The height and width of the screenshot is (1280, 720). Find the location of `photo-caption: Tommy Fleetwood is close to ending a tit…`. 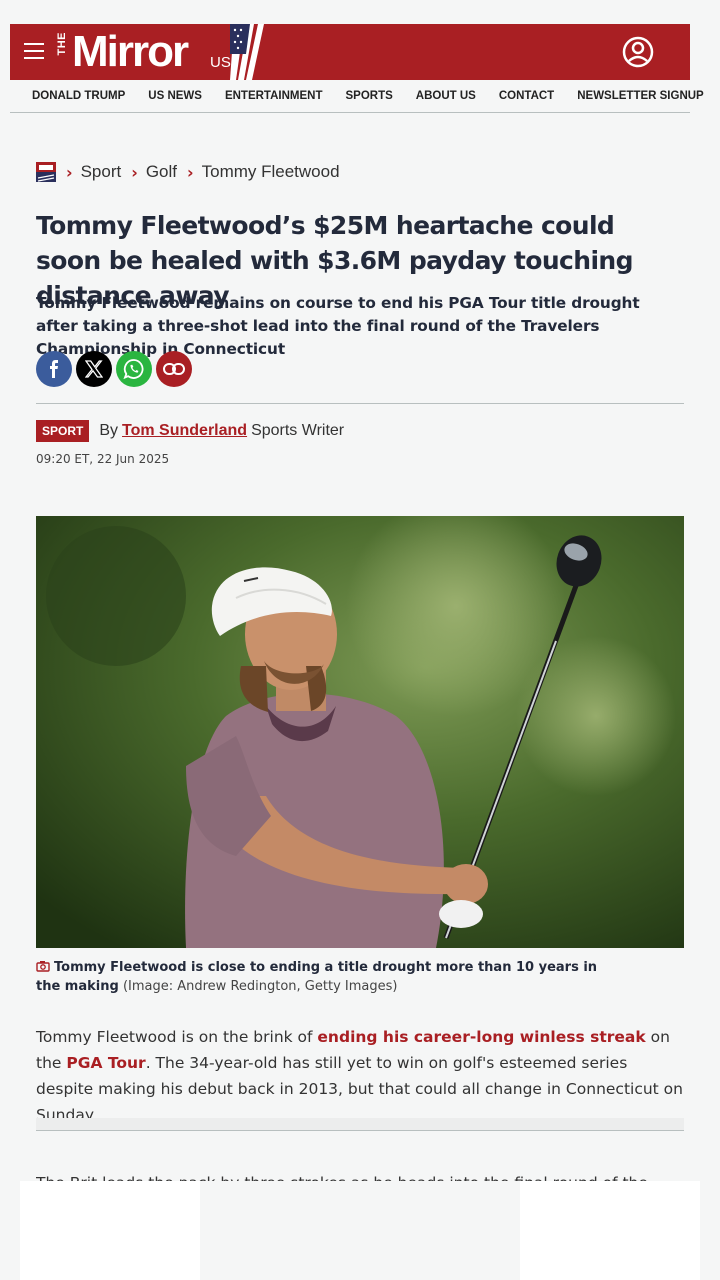

photo-caption: Tommy Fleetwood is close to ending a tit… is located at coordinates (326, 977).